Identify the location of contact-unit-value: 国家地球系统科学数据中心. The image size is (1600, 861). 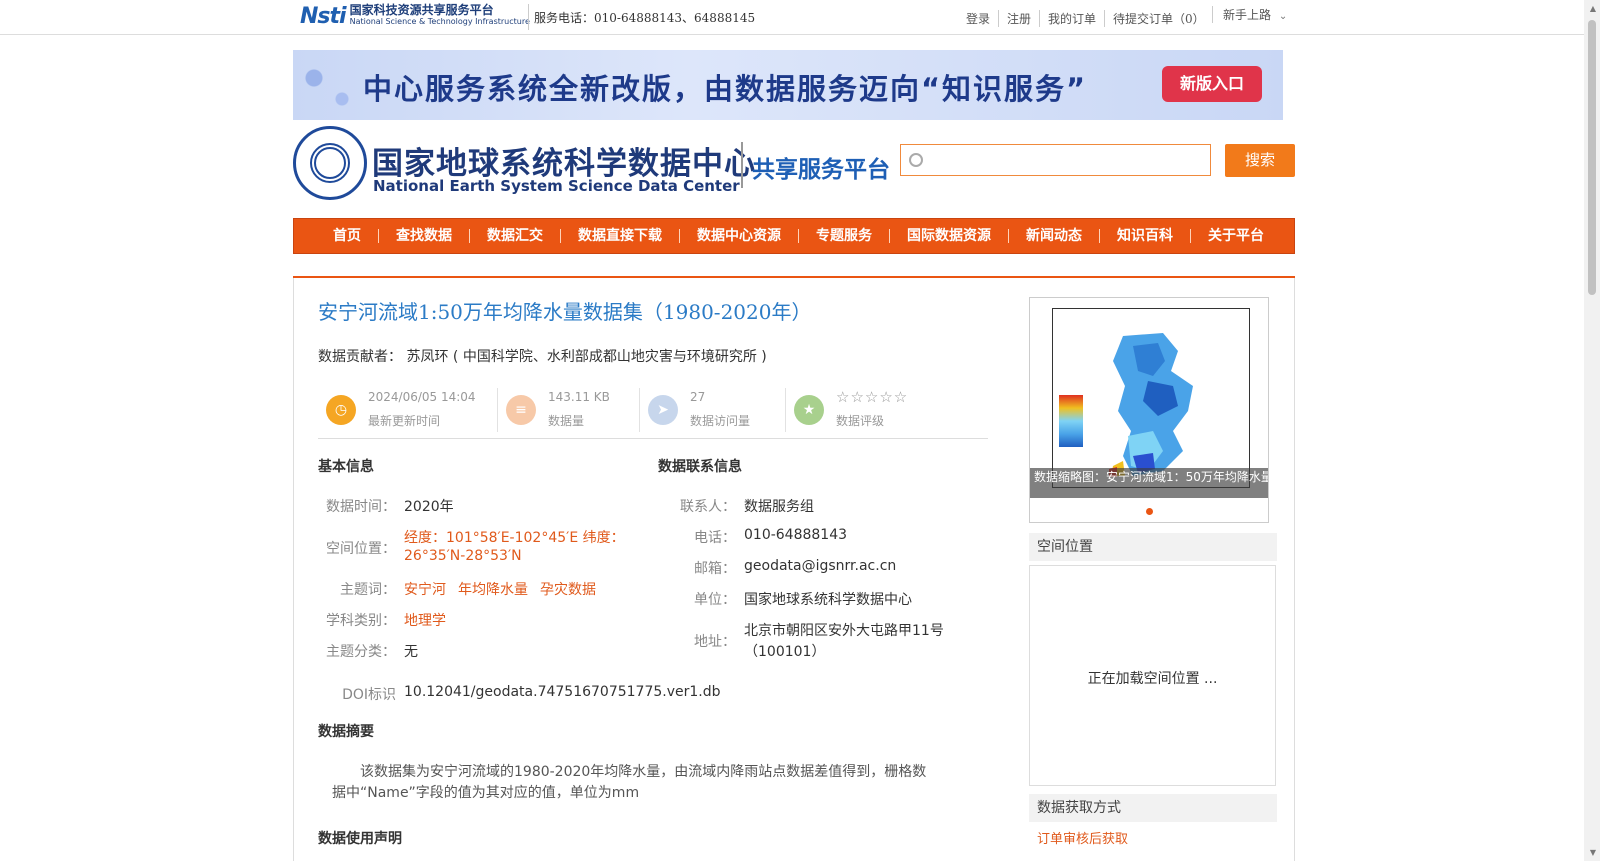
(828, 600).